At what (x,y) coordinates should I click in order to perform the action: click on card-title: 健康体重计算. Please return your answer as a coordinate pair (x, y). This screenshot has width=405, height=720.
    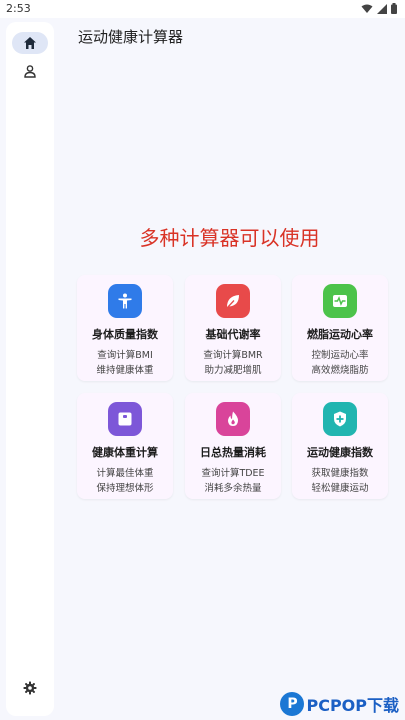
    Looking at the image, I should click on (125, 452).